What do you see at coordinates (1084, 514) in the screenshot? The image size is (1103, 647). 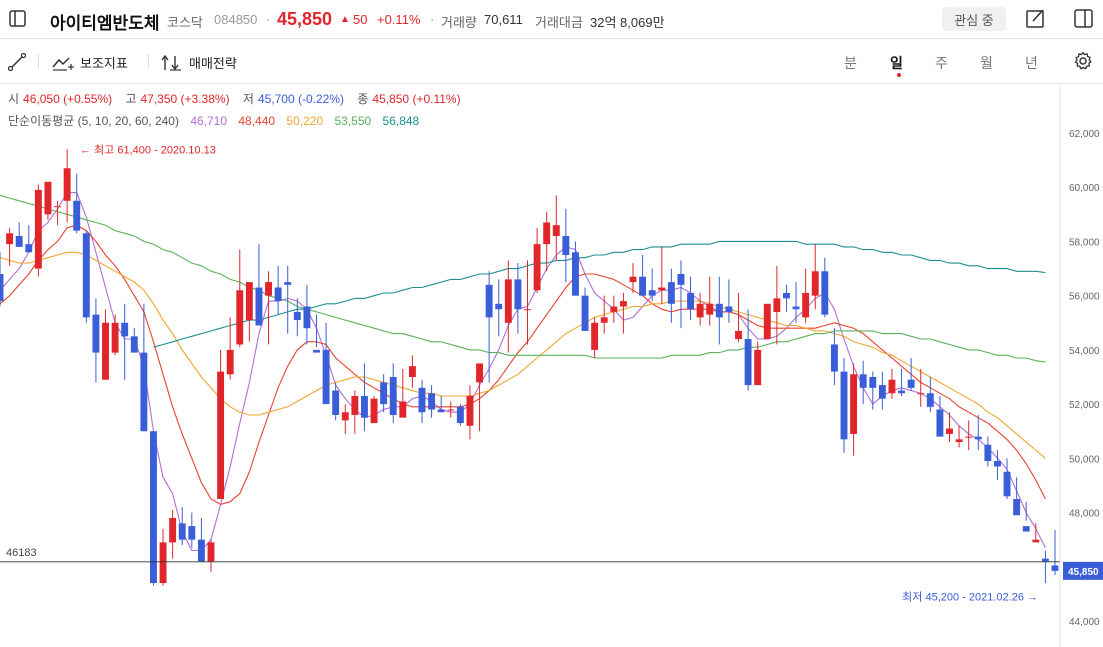 I see `y-tick-label: 48,000` at bounding box center [1084, 514].